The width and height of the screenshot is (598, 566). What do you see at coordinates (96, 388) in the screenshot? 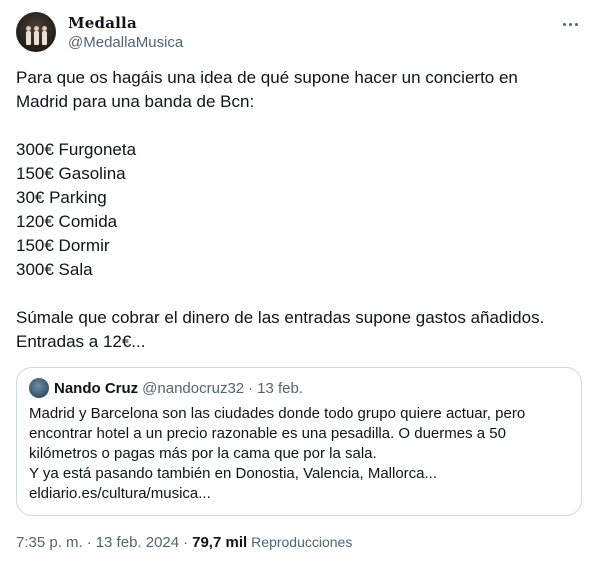
I see `quoted-author-name: Nando Cruz` at bounding box center [96, 388].